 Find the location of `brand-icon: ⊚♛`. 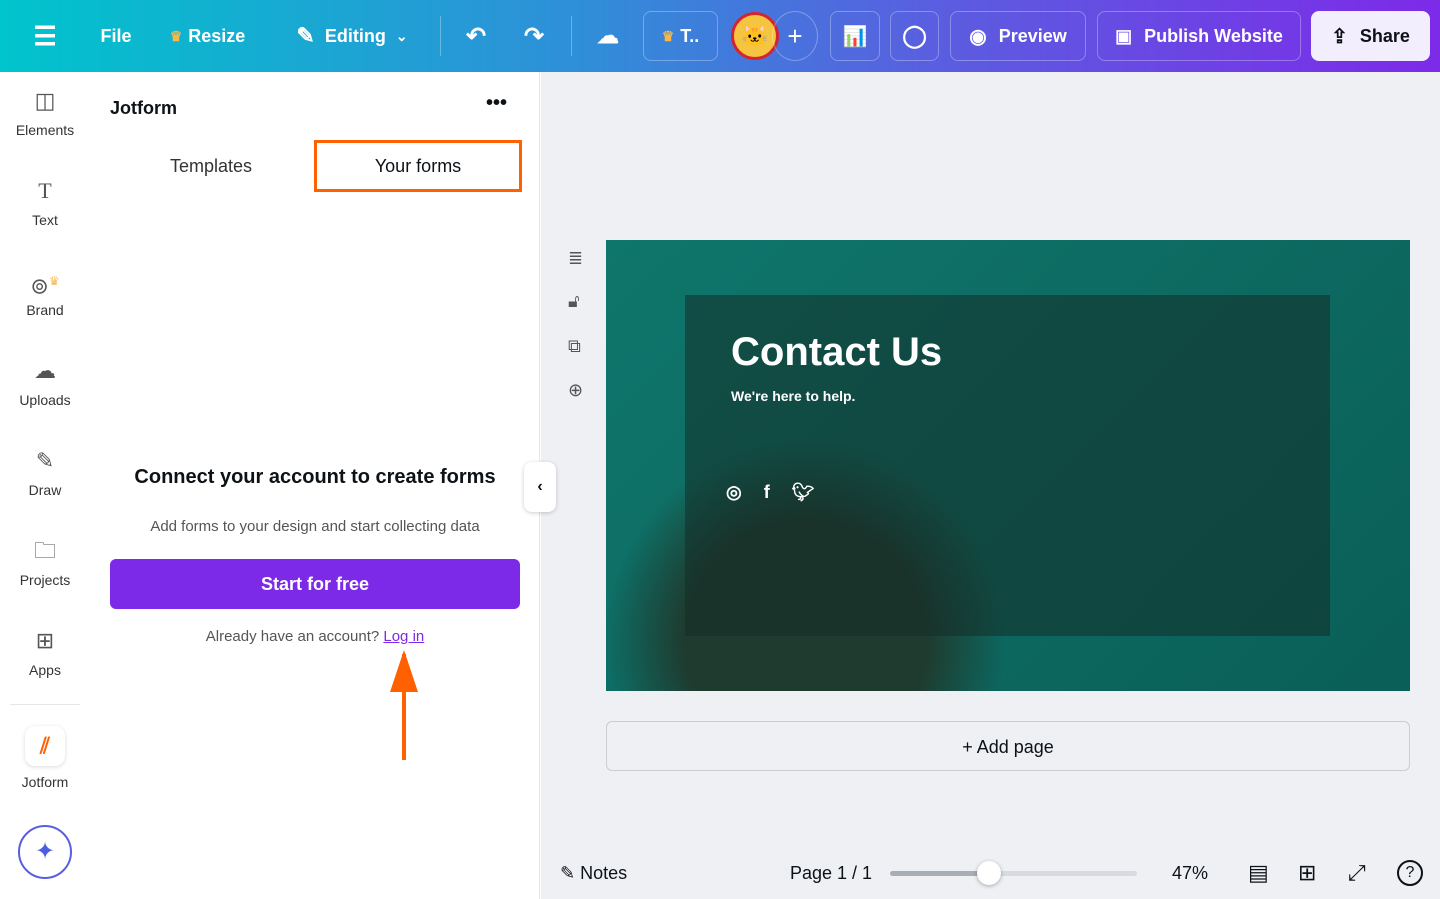

brand-icon: ⊚♛ is located at coordinates (45, 286).